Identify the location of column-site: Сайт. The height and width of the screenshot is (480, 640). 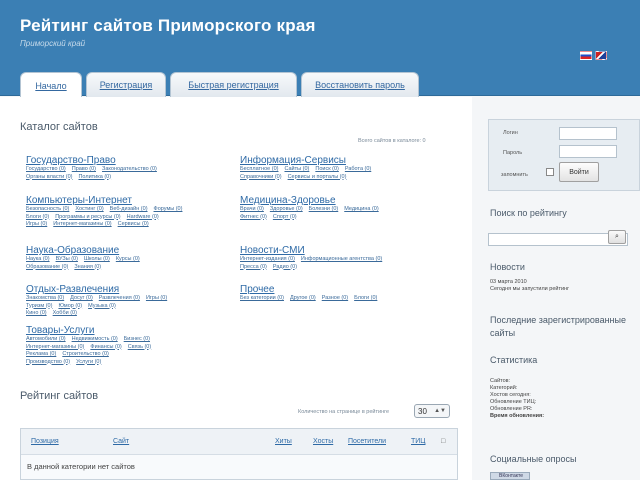
(121, 441).